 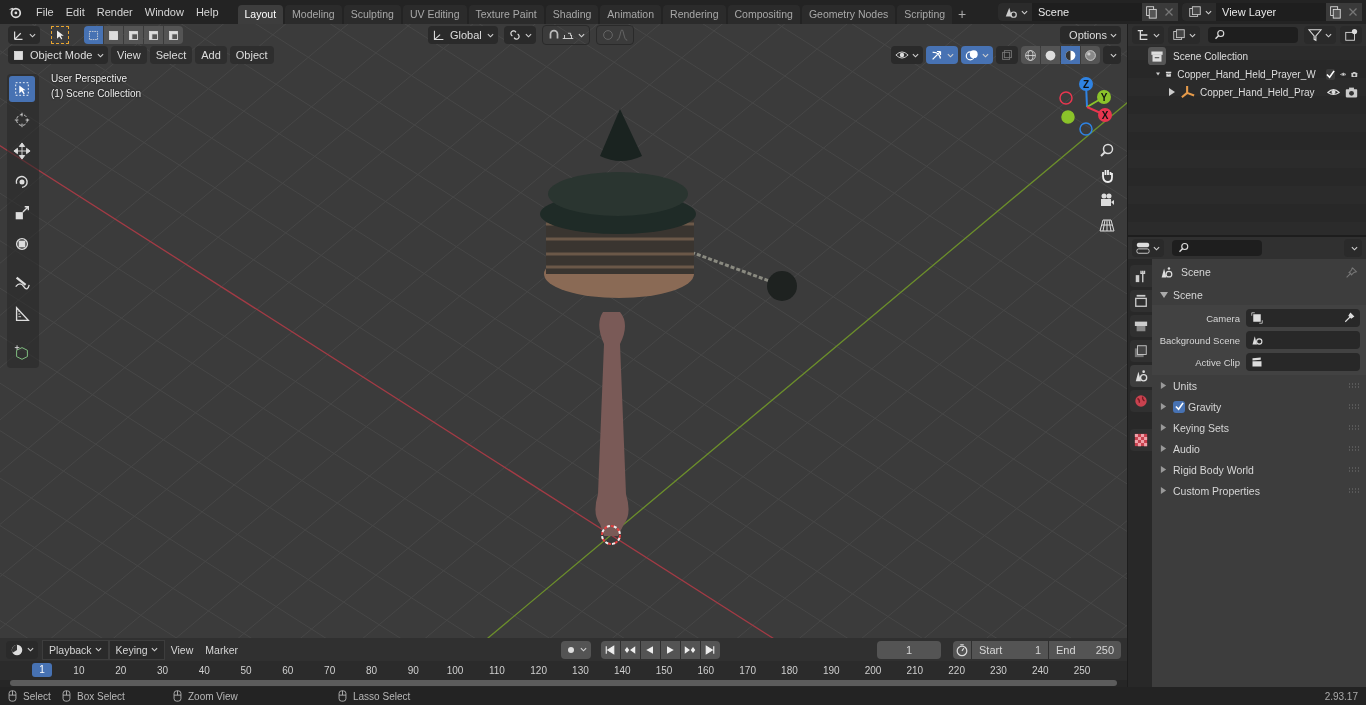 I want to click on transform-orientation-dropdown: Global, so click(x=463, y=35).